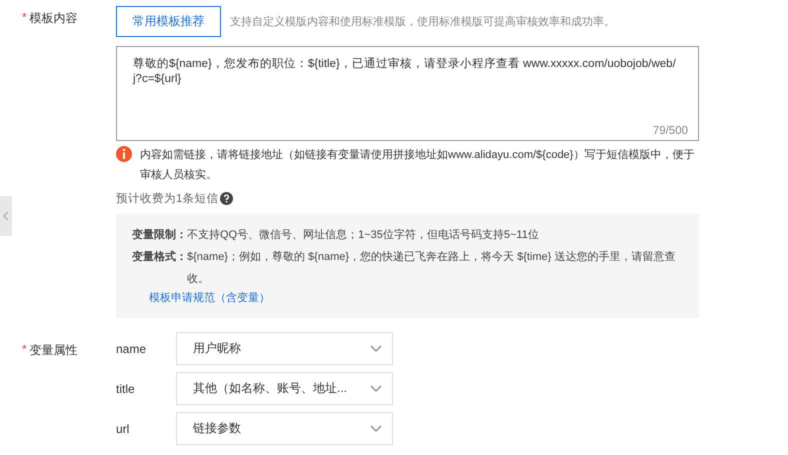  I want to click on rule-label: 变量格式：, so click(159, 257).